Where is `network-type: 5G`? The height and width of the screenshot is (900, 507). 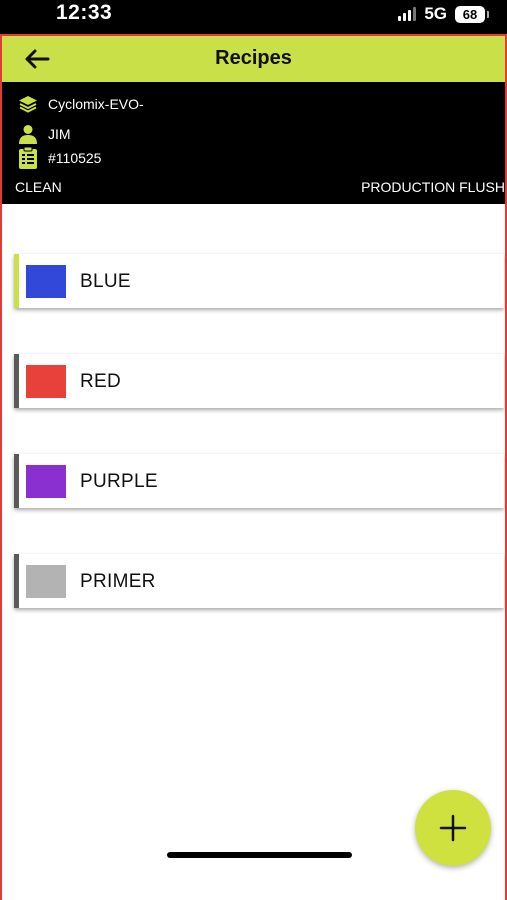 network-type: 5G is located at coordinates (435, 13).